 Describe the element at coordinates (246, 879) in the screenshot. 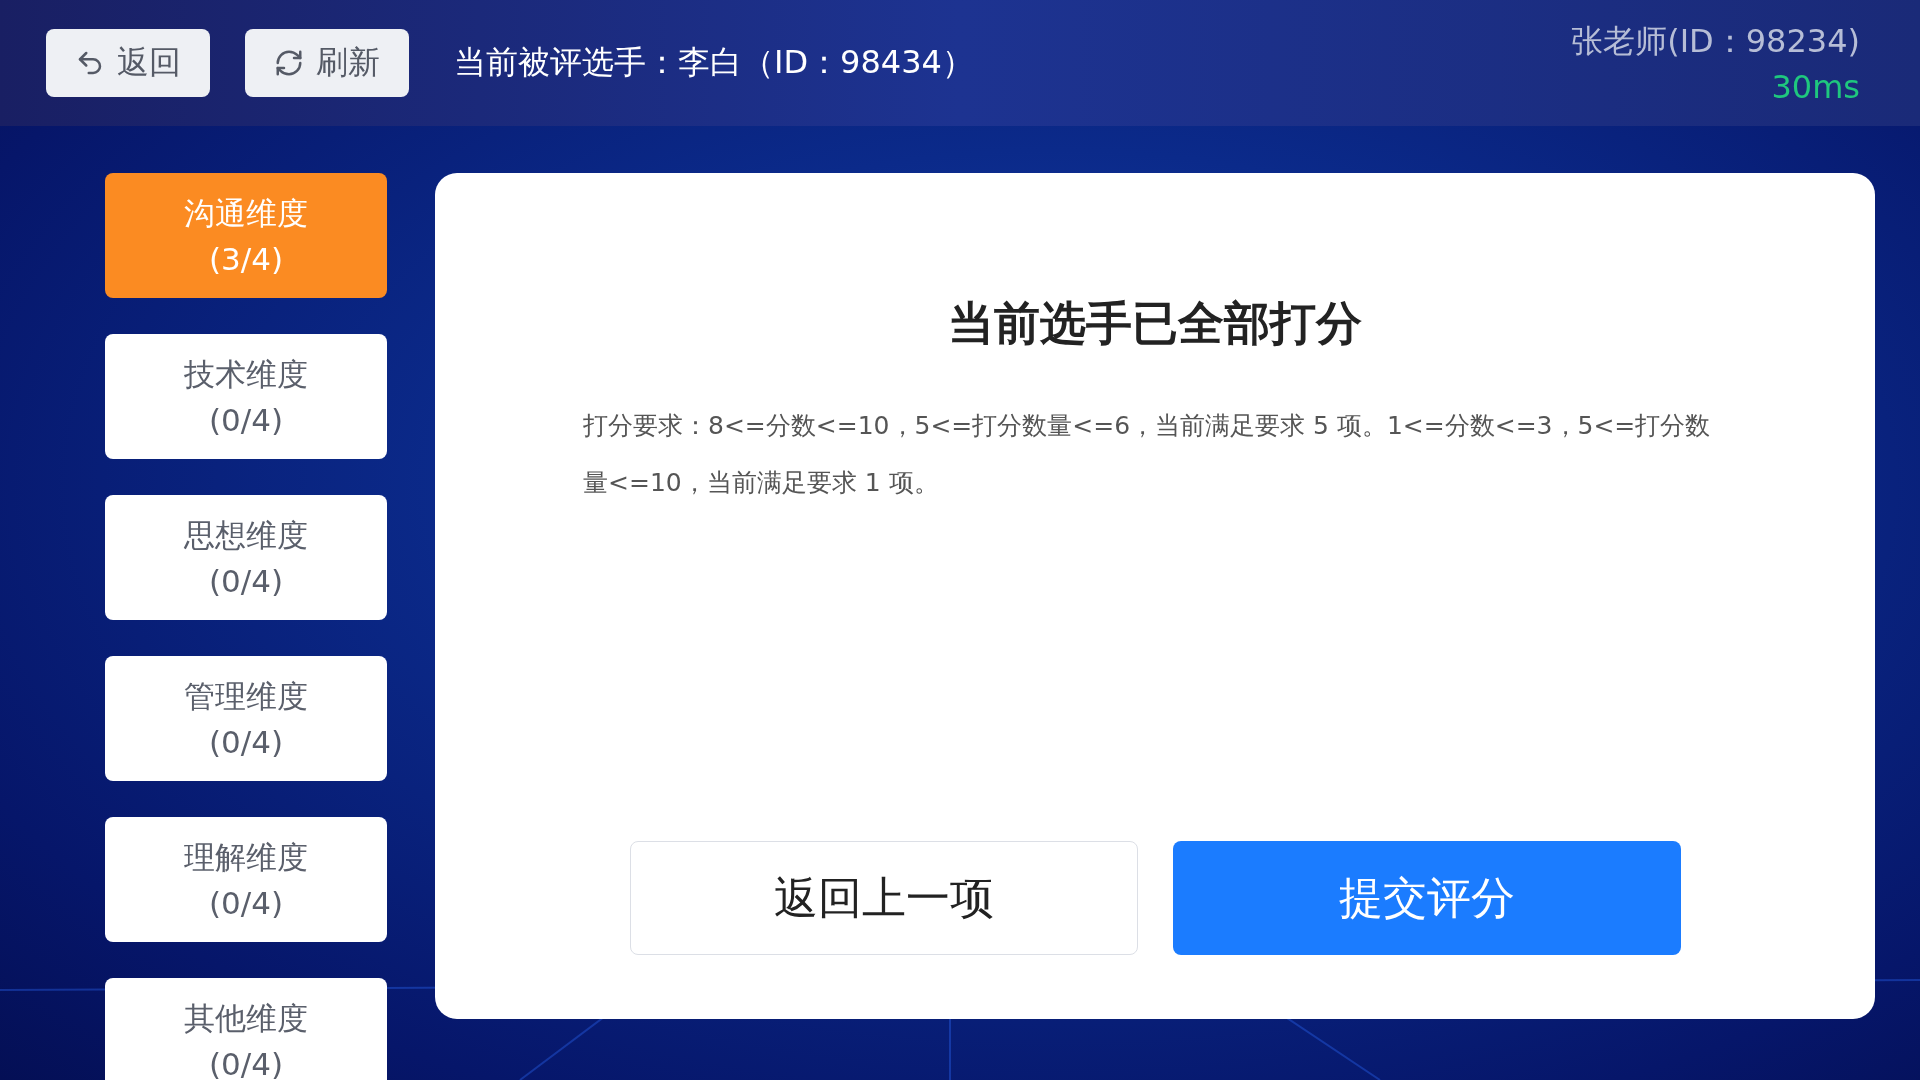

I see `dimension-tab: 理解维度 (0/4)` at that location.